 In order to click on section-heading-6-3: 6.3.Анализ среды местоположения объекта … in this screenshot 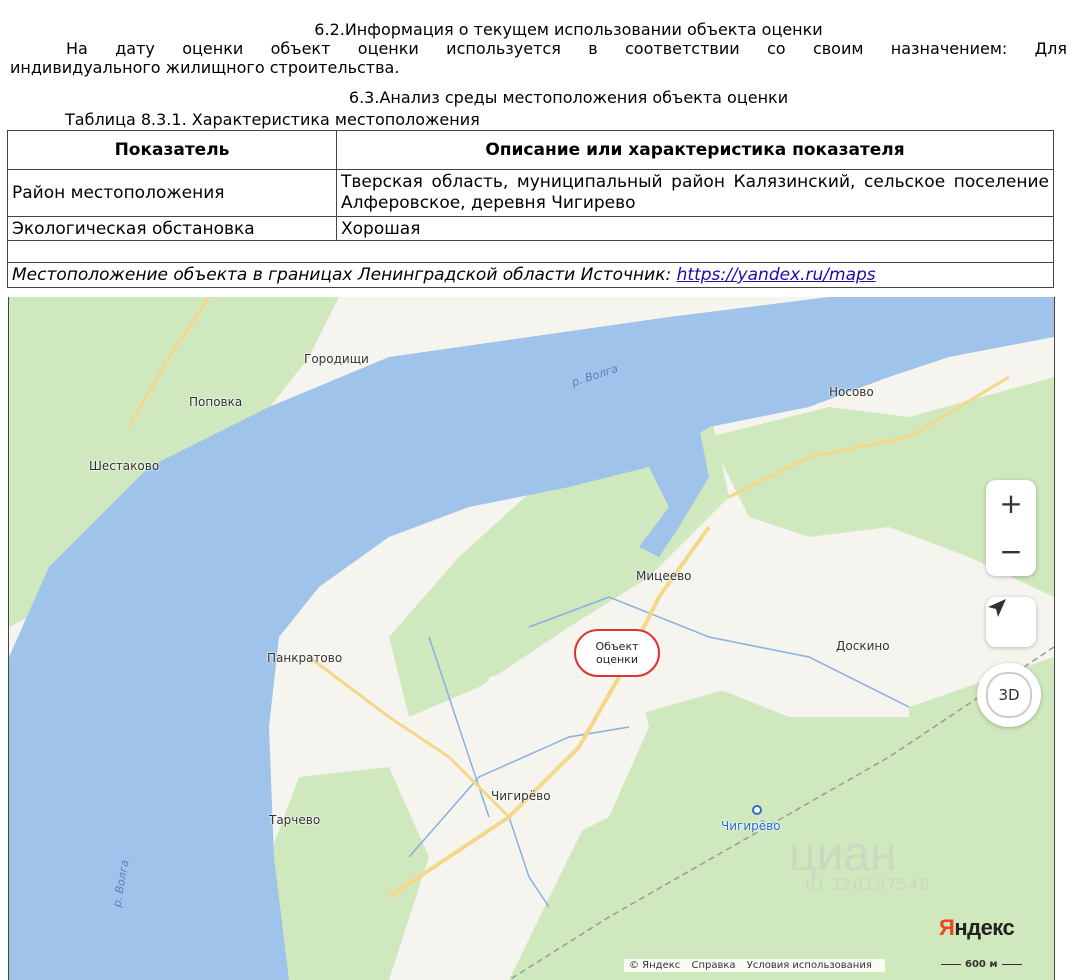, I will do `click(568, 97)`.